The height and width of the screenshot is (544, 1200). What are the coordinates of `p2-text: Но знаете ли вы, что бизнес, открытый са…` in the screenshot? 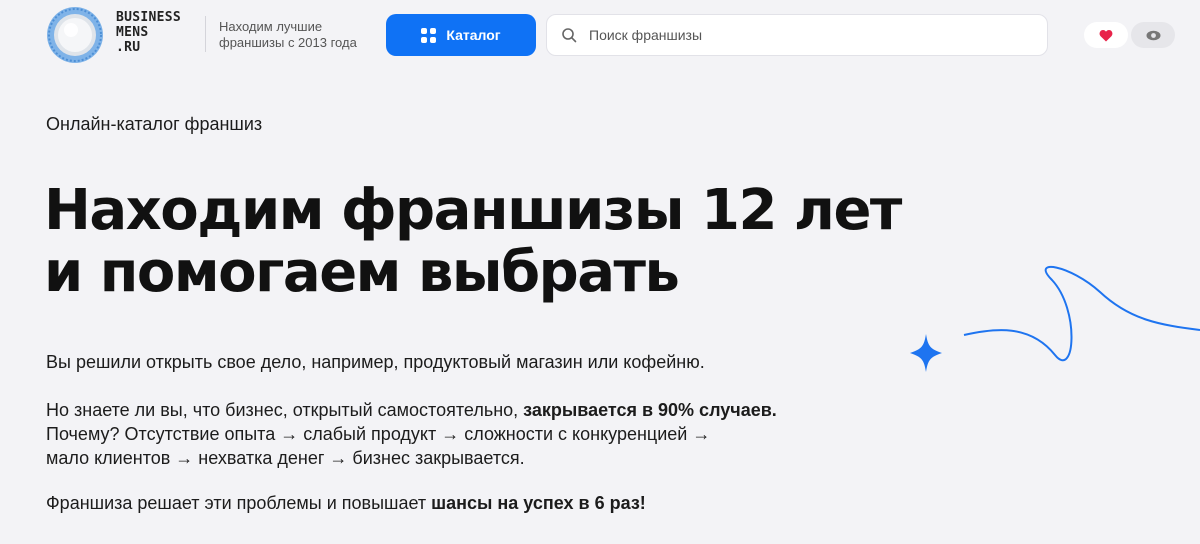 It's located at (285, 410).